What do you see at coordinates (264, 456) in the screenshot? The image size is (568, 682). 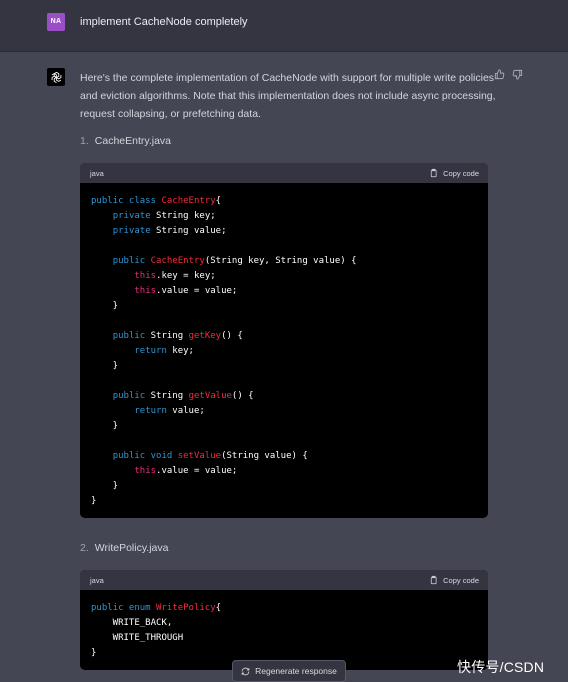 I see `code-token: (String value) {` at bounding box center [264, 456].